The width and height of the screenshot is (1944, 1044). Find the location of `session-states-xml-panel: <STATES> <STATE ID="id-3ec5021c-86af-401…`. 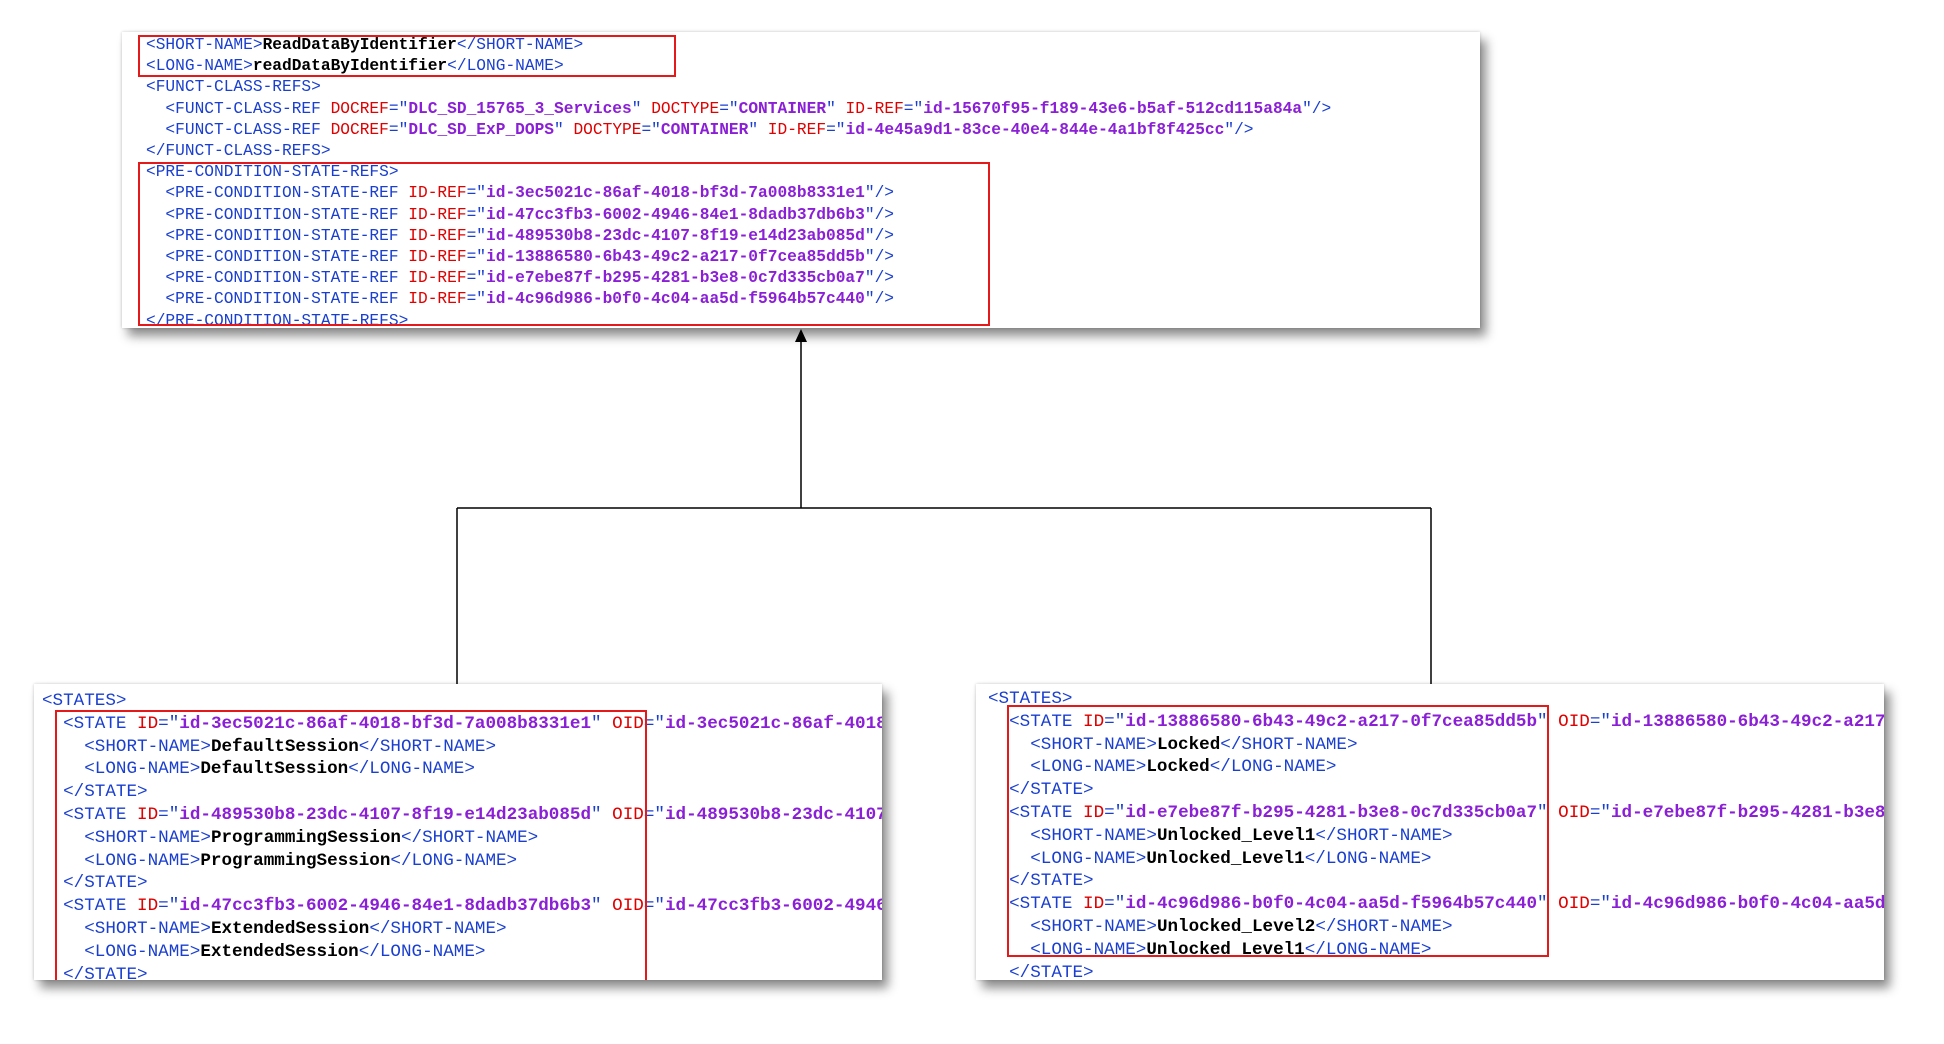

session-states-xml-panel: <STATES> <STATE ID="id-3ec5021c-86af-401… is located at coordinates (458, 832).